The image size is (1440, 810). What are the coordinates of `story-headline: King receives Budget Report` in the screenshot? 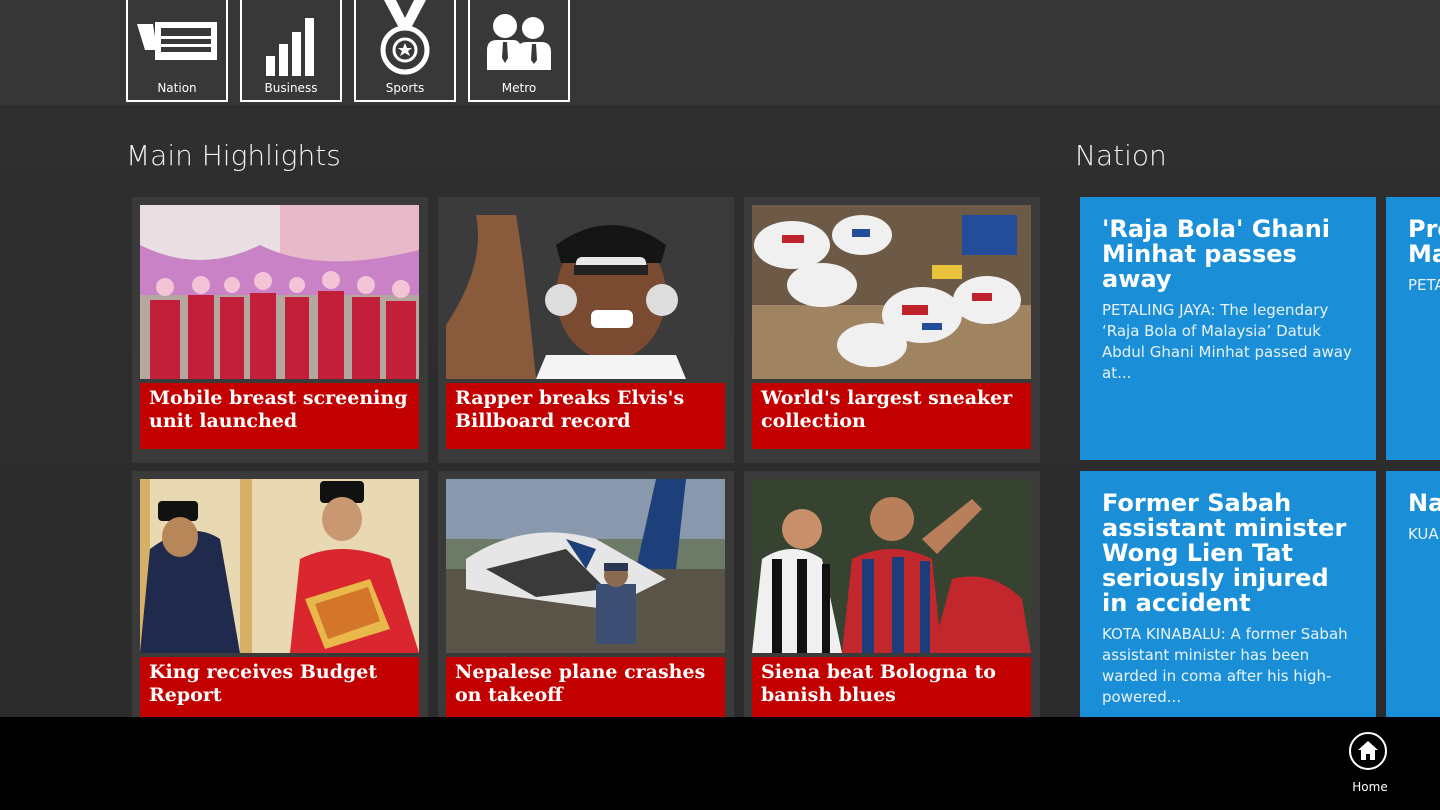 It's located at (279, 687).